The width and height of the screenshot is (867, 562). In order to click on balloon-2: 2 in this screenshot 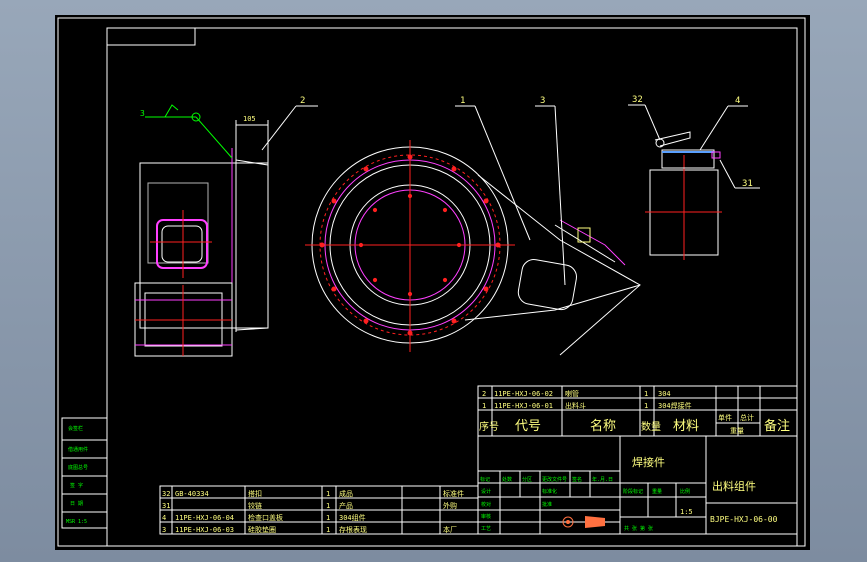, I will do `click(302, 101)`.